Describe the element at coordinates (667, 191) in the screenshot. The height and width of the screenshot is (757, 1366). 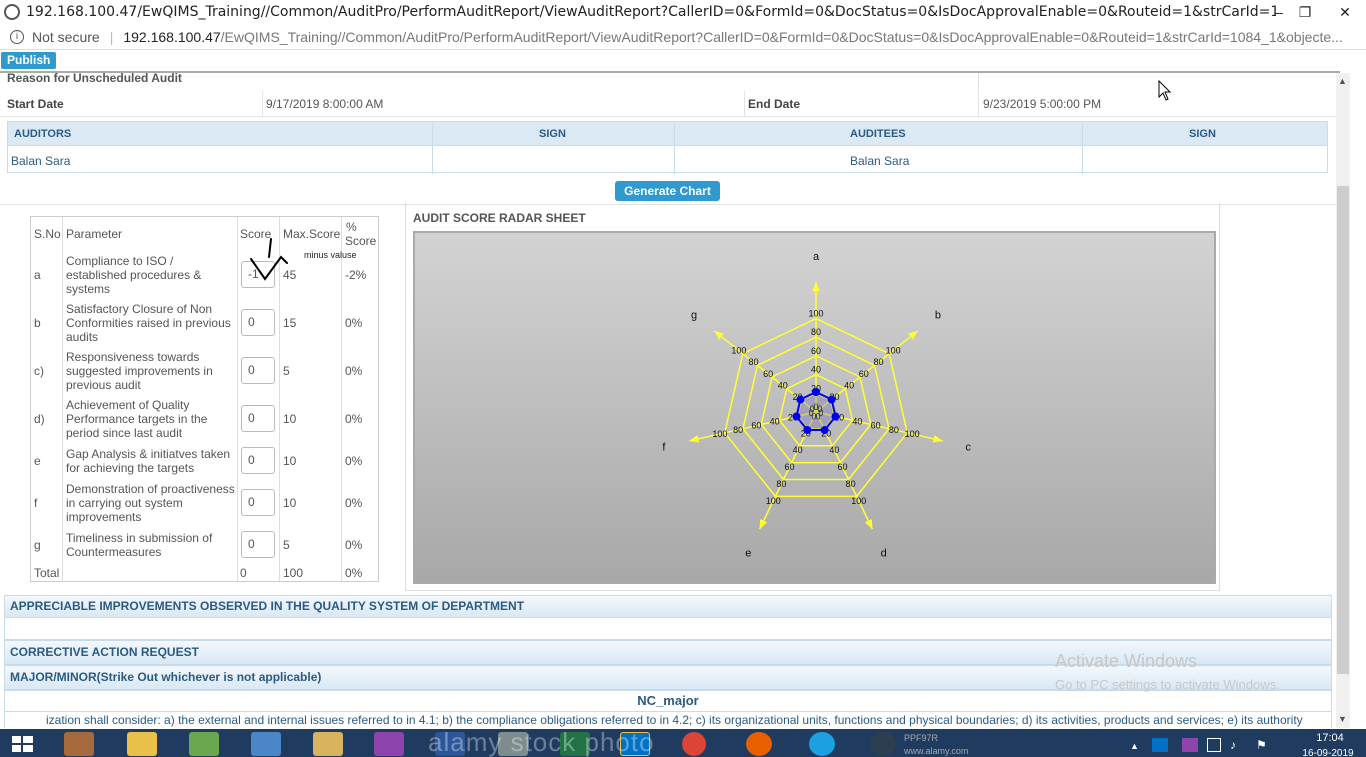
I see `generate-chart-button: Generate Chart` at that location.